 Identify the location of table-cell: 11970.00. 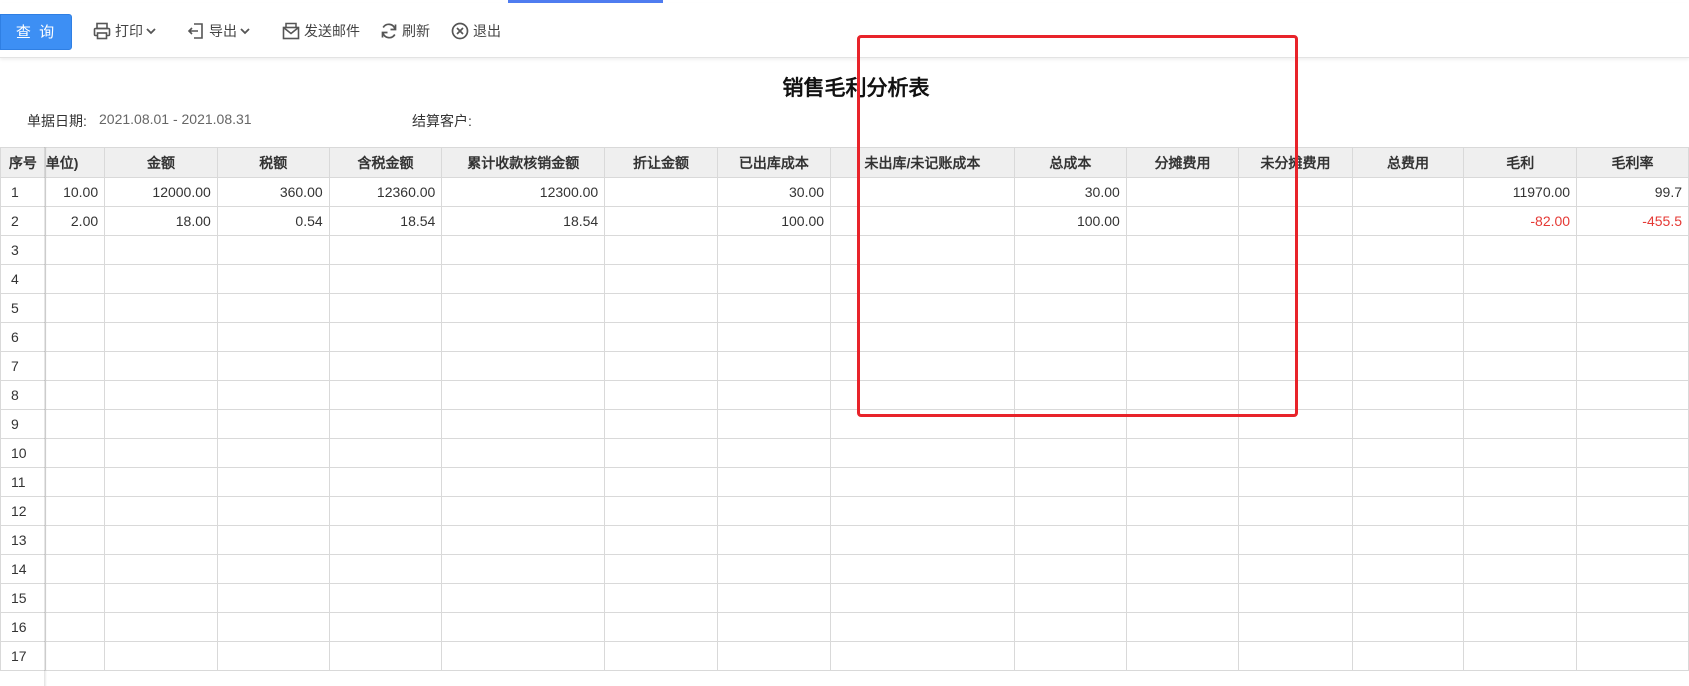
(1520, 192).